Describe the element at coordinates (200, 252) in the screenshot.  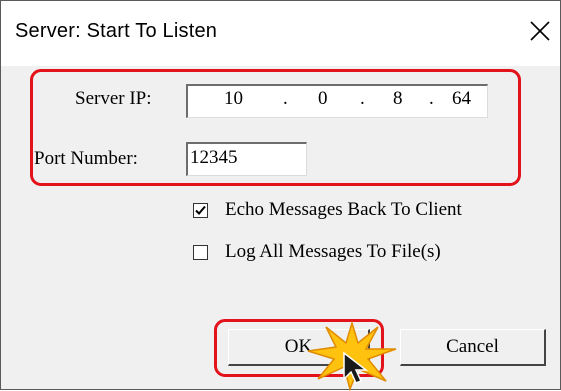
I see `log-checkbox` at that location.